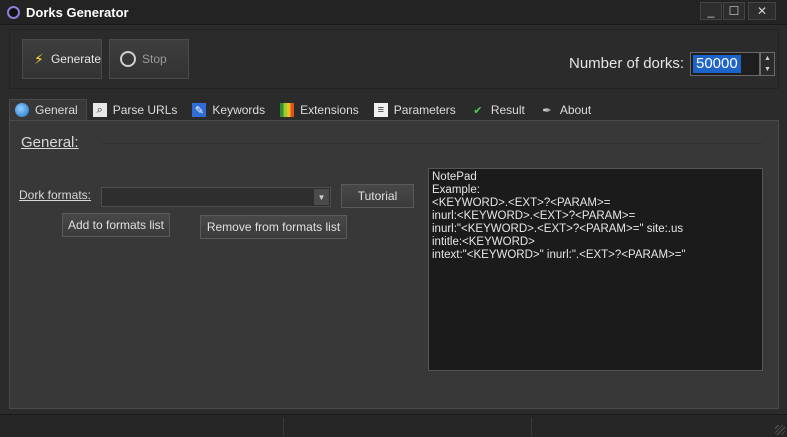 The image size is (787, 437). Describe the element at coordinates (22, 110) in the screenshot. I see `globe-icon` at that location.